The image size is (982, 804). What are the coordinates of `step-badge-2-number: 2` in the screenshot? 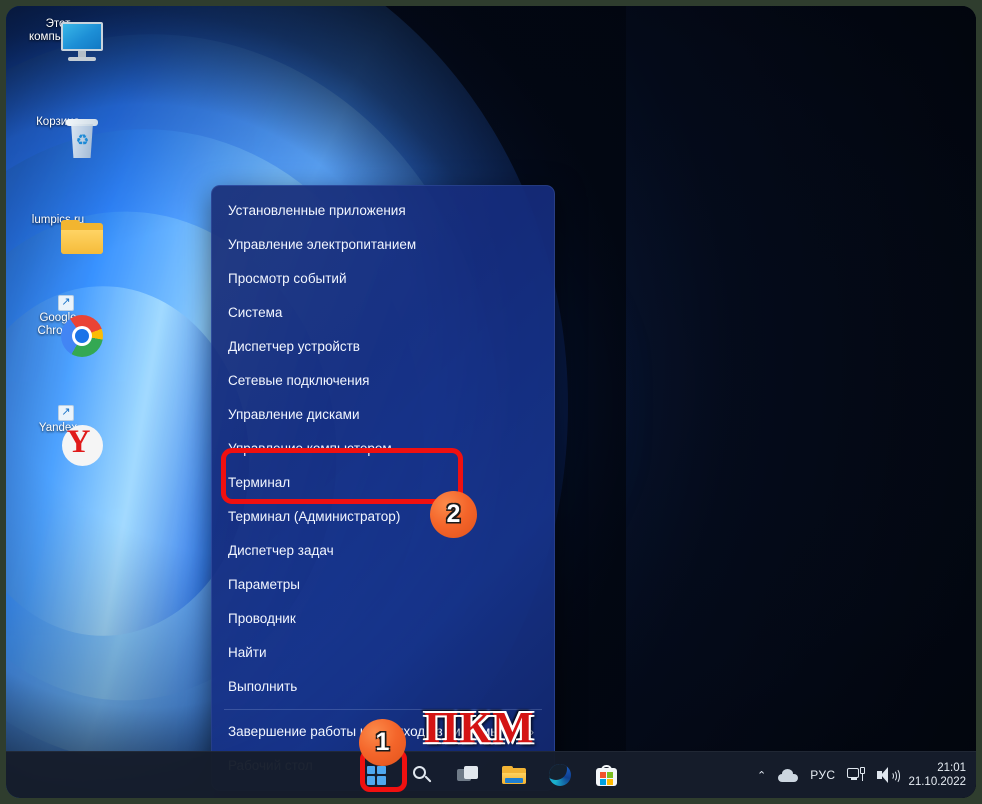 It's located at (453, 514).